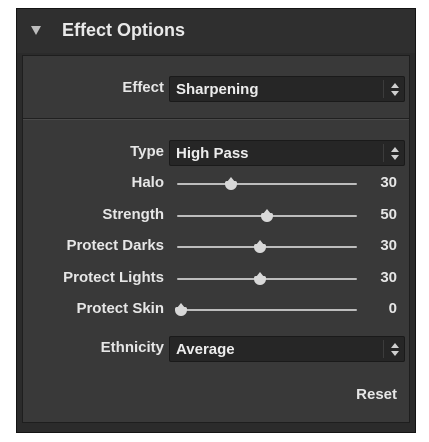 The width and height of the screenshot is (429, 442). I want to click on reset-button: Reset, so click(376, 394).